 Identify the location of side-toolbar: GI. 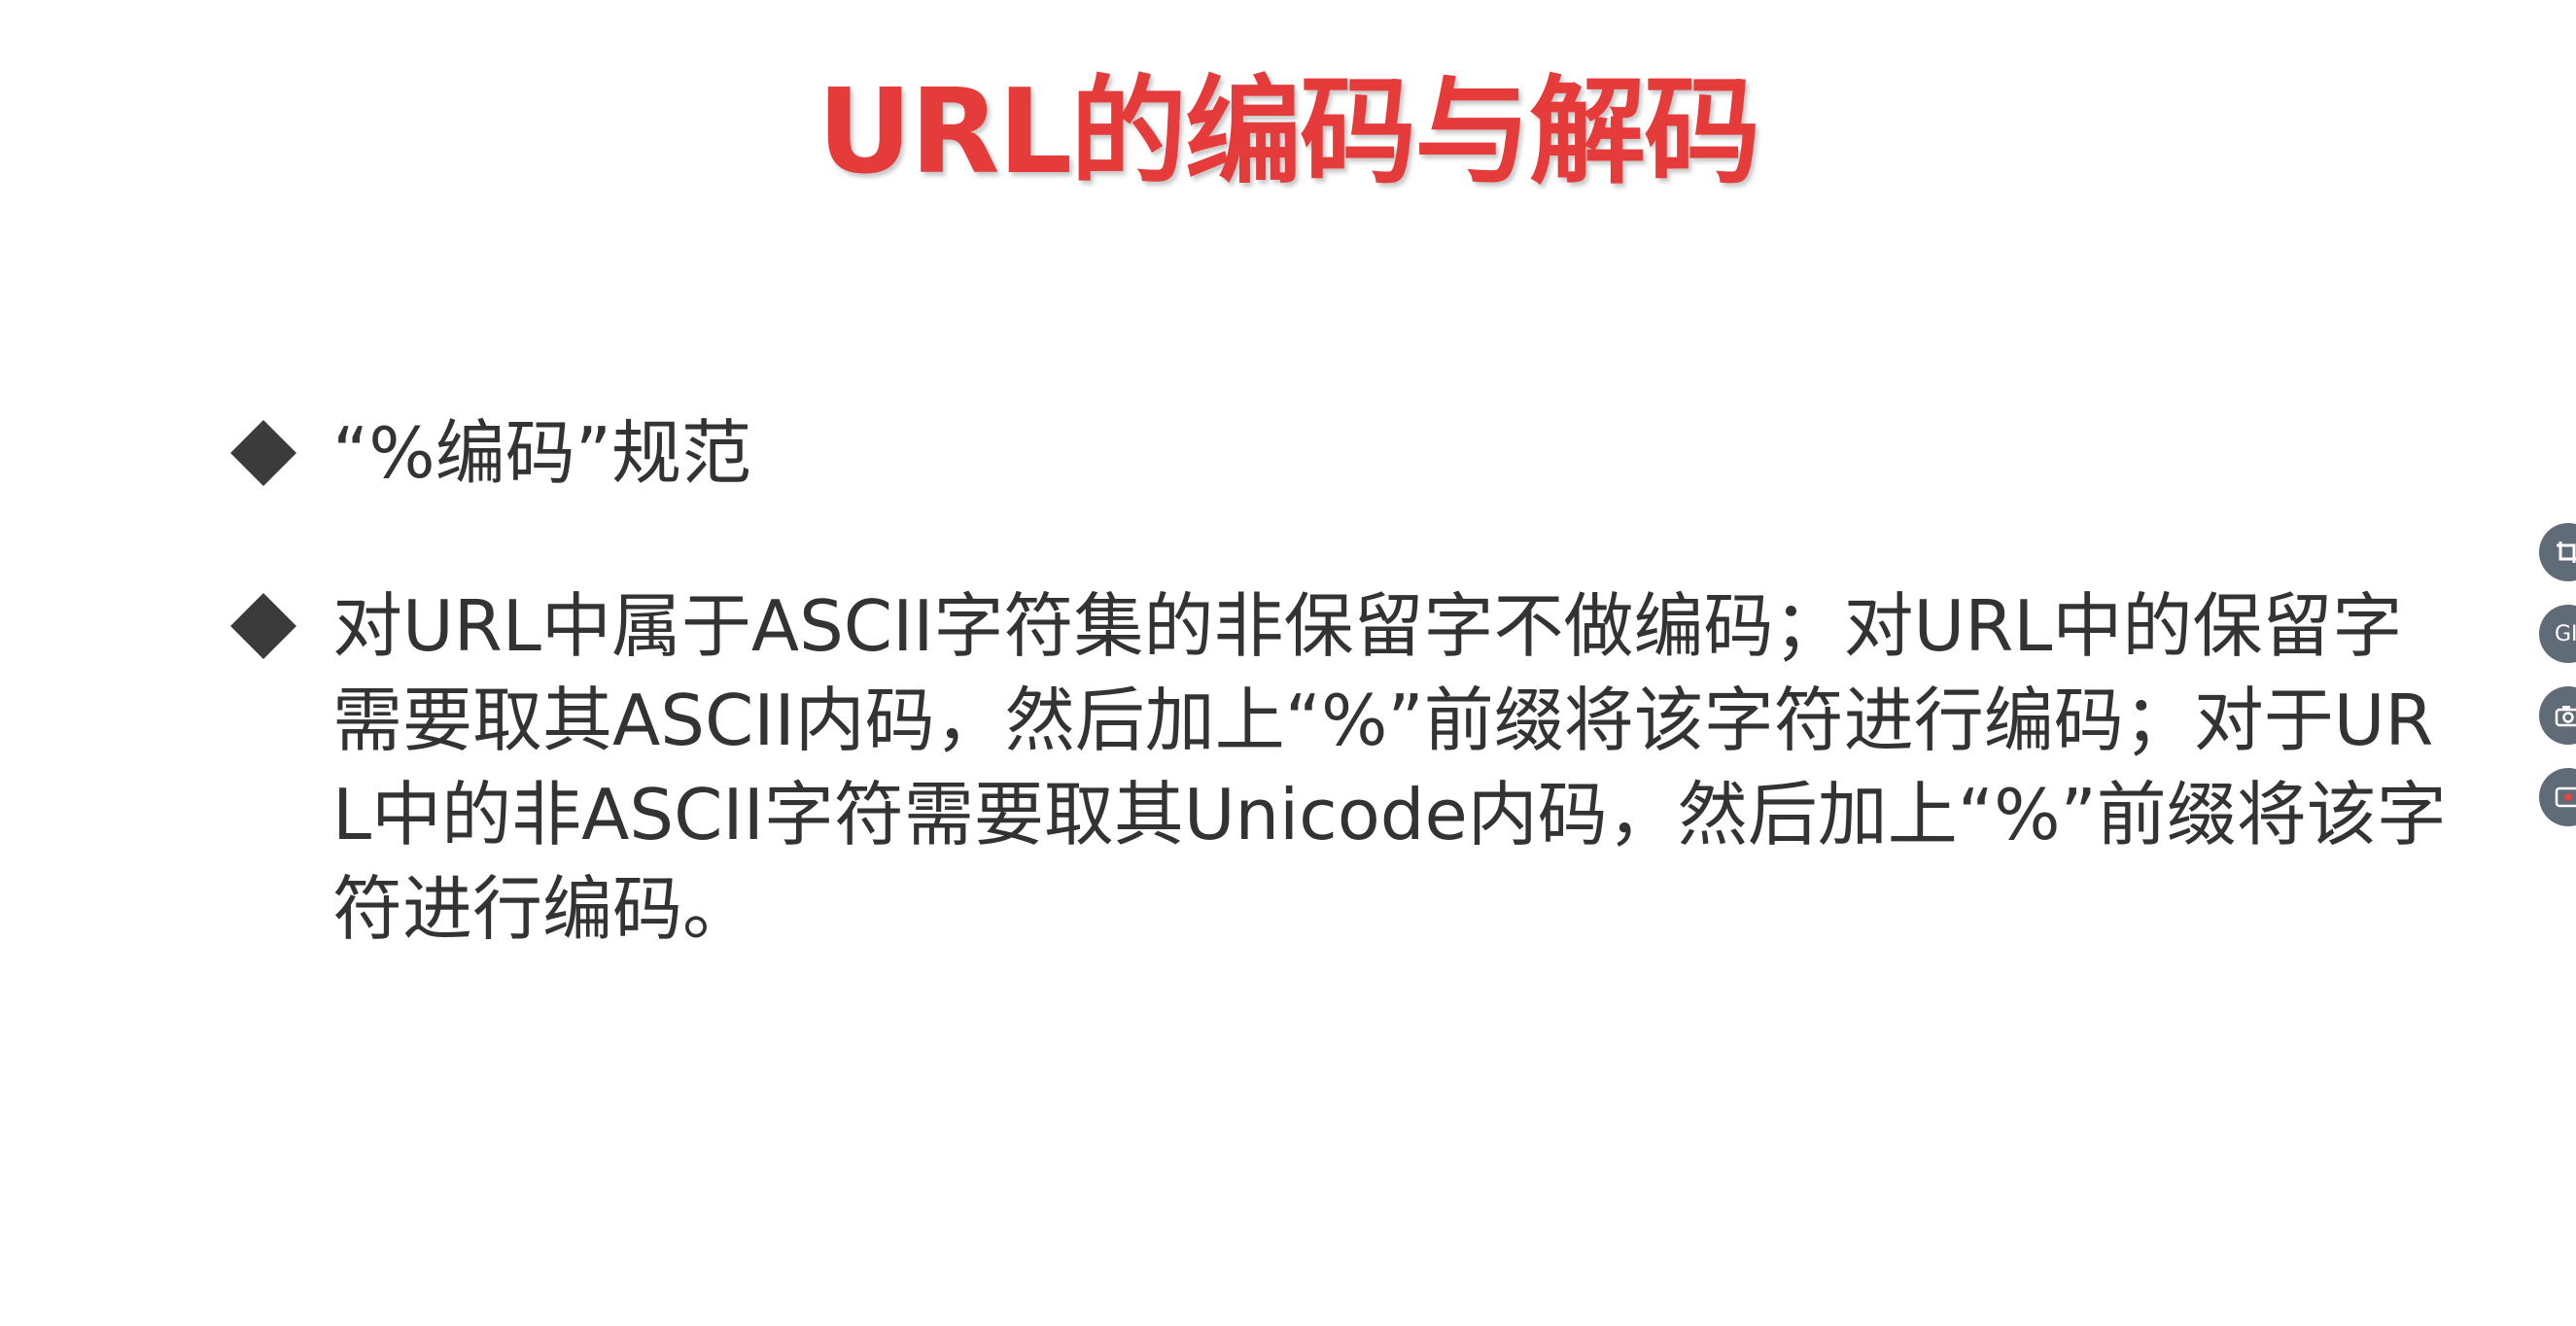
(2557, 686).